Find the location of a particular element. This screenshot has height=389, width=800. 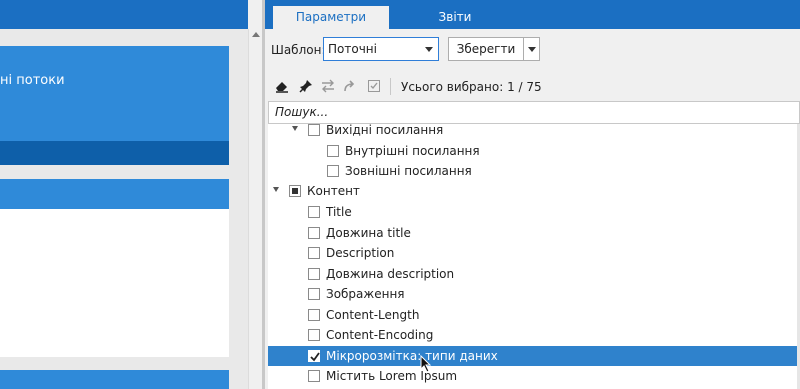

left-card-bottom is located at coordinates (114, 379).